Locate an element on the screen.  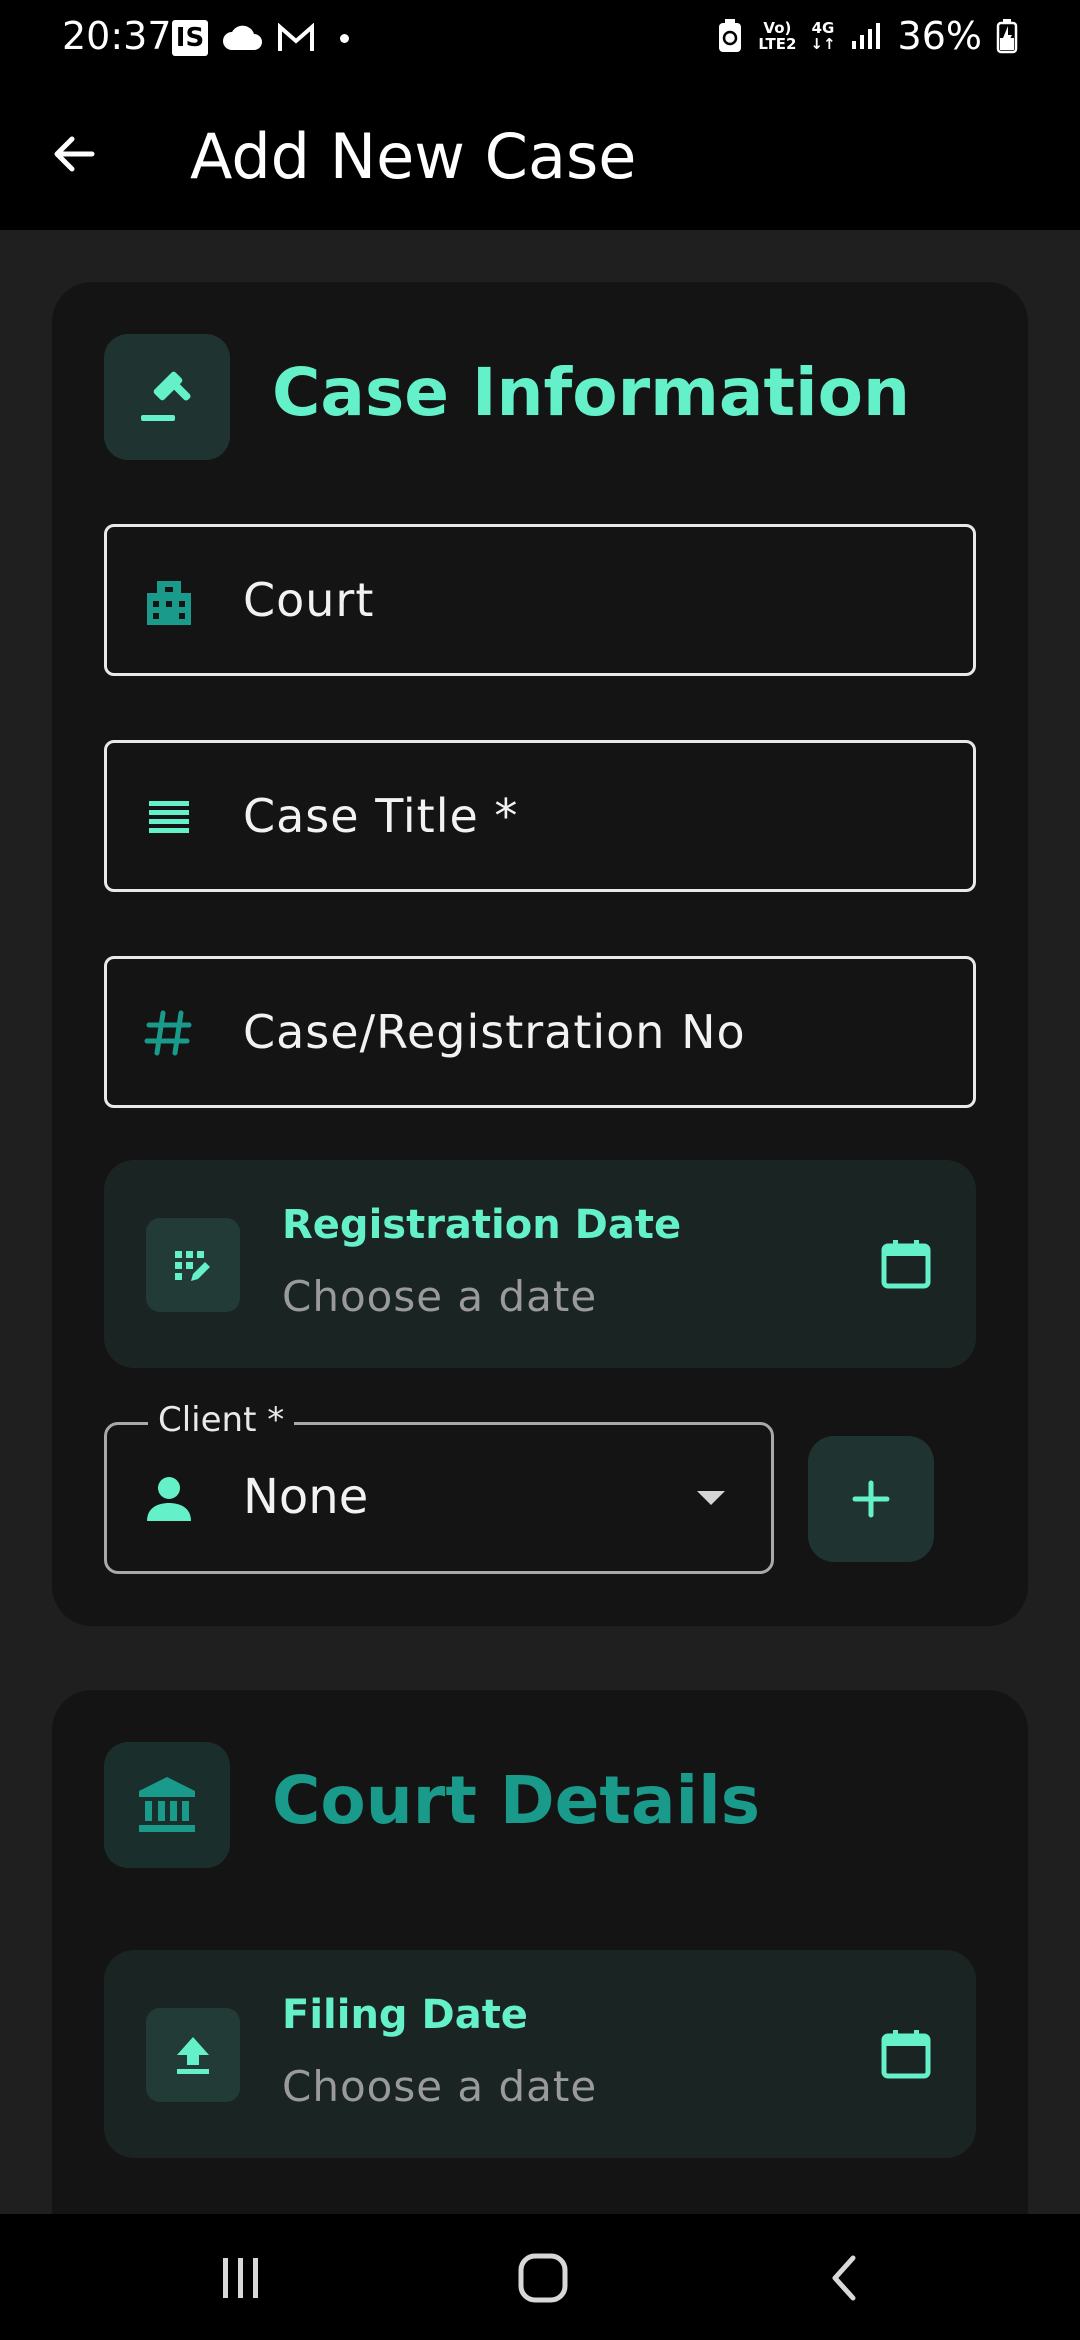
filing-date-picker: Filing Date Choose a date is located at coordinates (540, 2054).